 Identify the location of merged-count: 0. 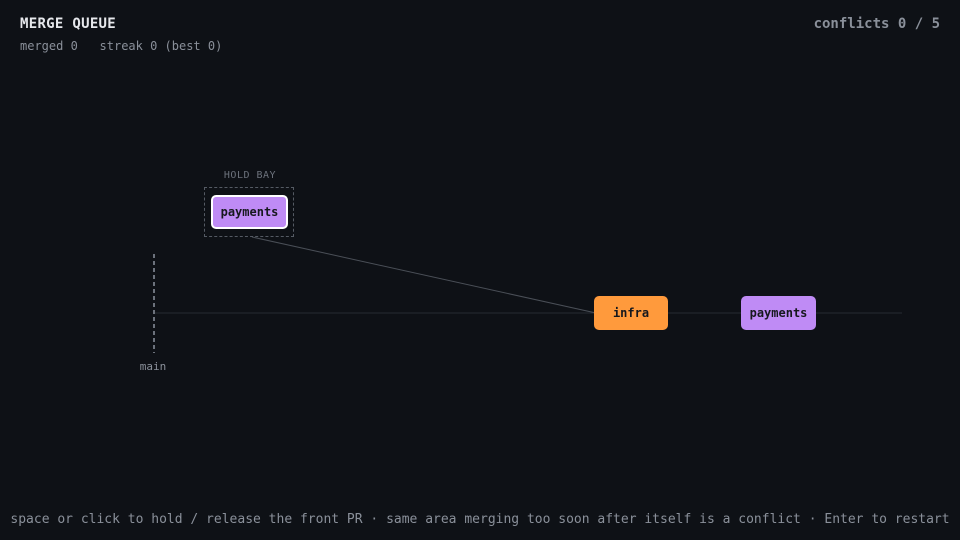
(74, 46).